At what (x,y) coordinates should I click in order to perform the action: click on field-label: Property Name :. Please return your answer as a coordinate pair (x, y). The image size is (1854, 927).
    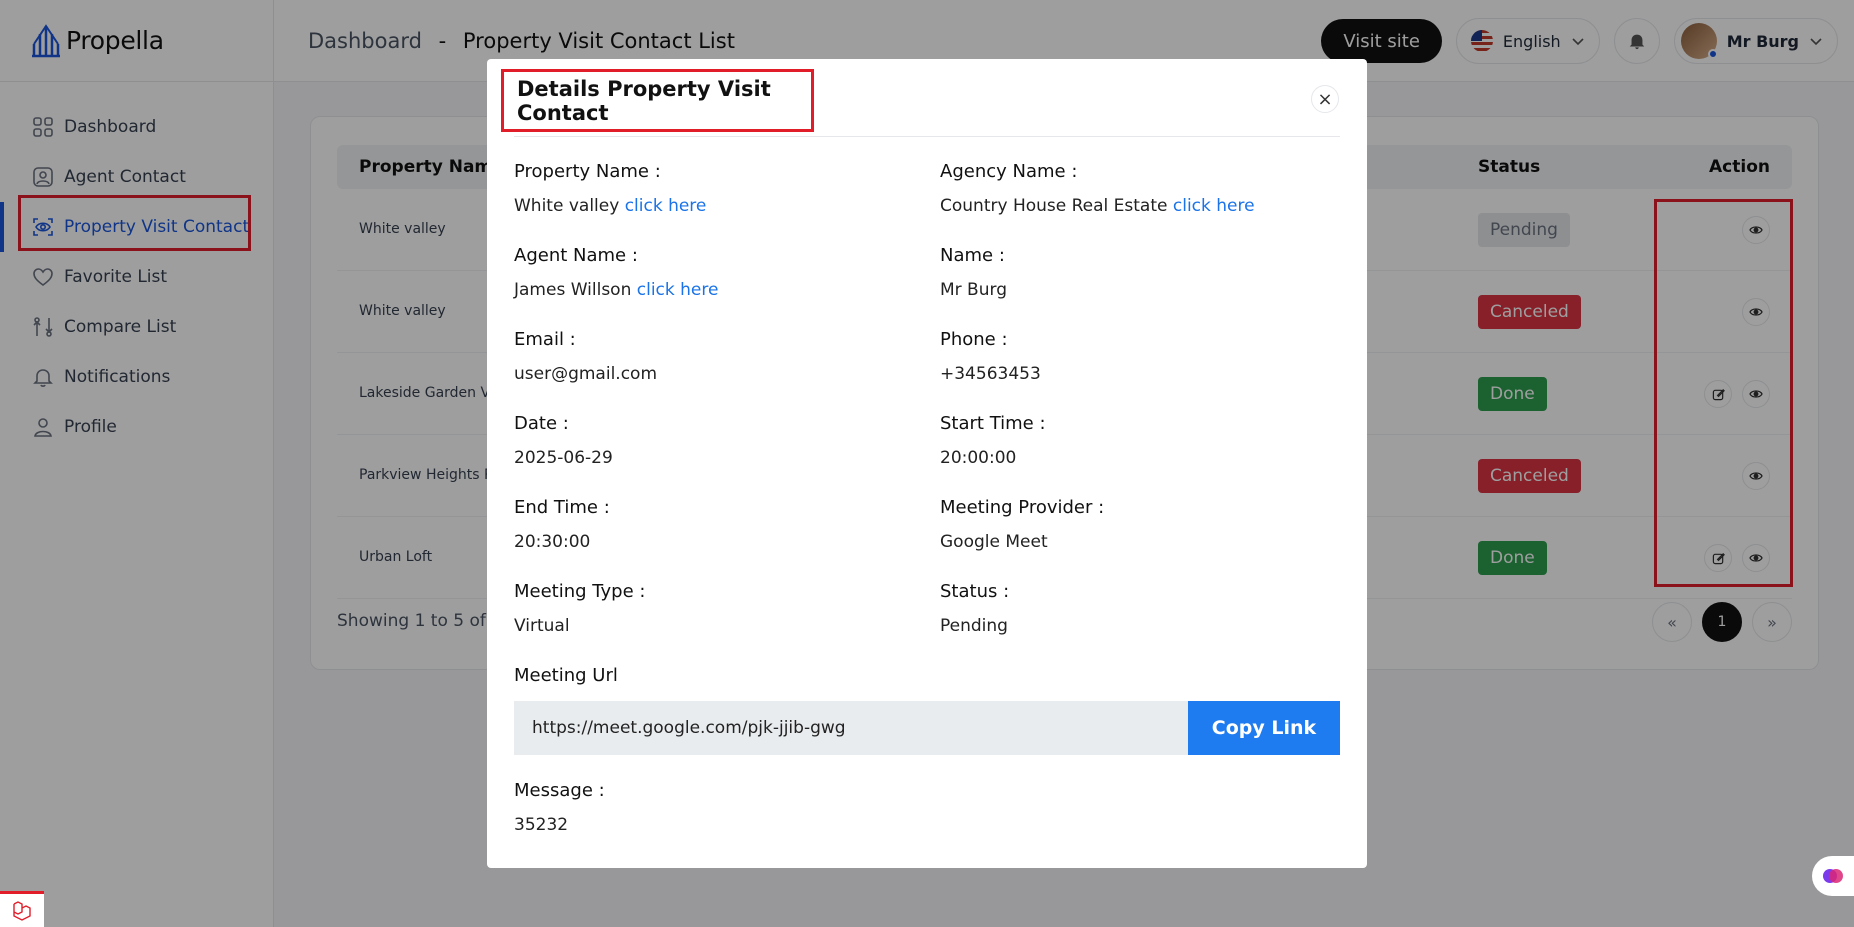
    Looking at the image, I should click on (587, 171).